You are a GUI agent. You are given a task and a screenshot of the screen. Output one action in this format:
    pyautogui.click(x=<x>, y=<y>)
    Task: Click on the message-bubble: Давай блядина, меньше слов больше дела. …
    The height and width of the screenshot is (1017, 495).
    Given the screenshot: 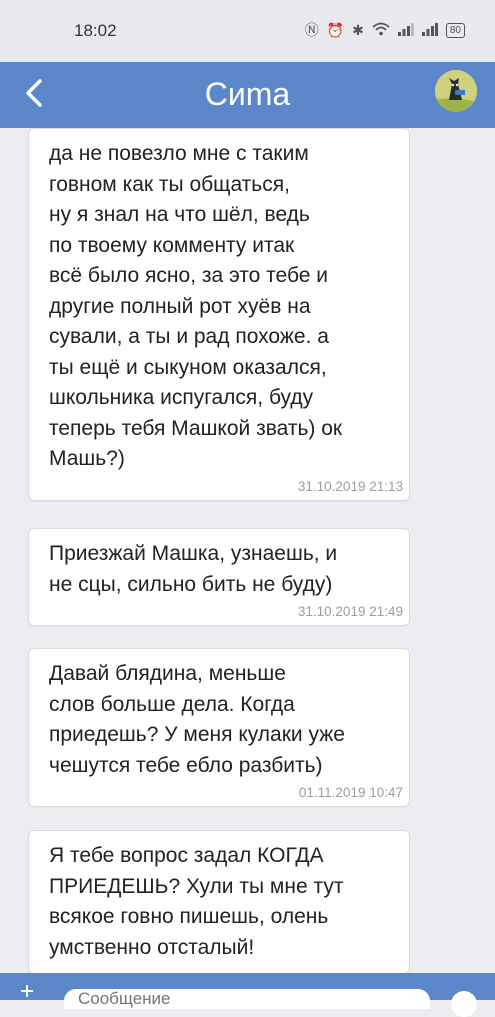 What is the action you would take?
    pyautogui.click(x=219, y=727)
    